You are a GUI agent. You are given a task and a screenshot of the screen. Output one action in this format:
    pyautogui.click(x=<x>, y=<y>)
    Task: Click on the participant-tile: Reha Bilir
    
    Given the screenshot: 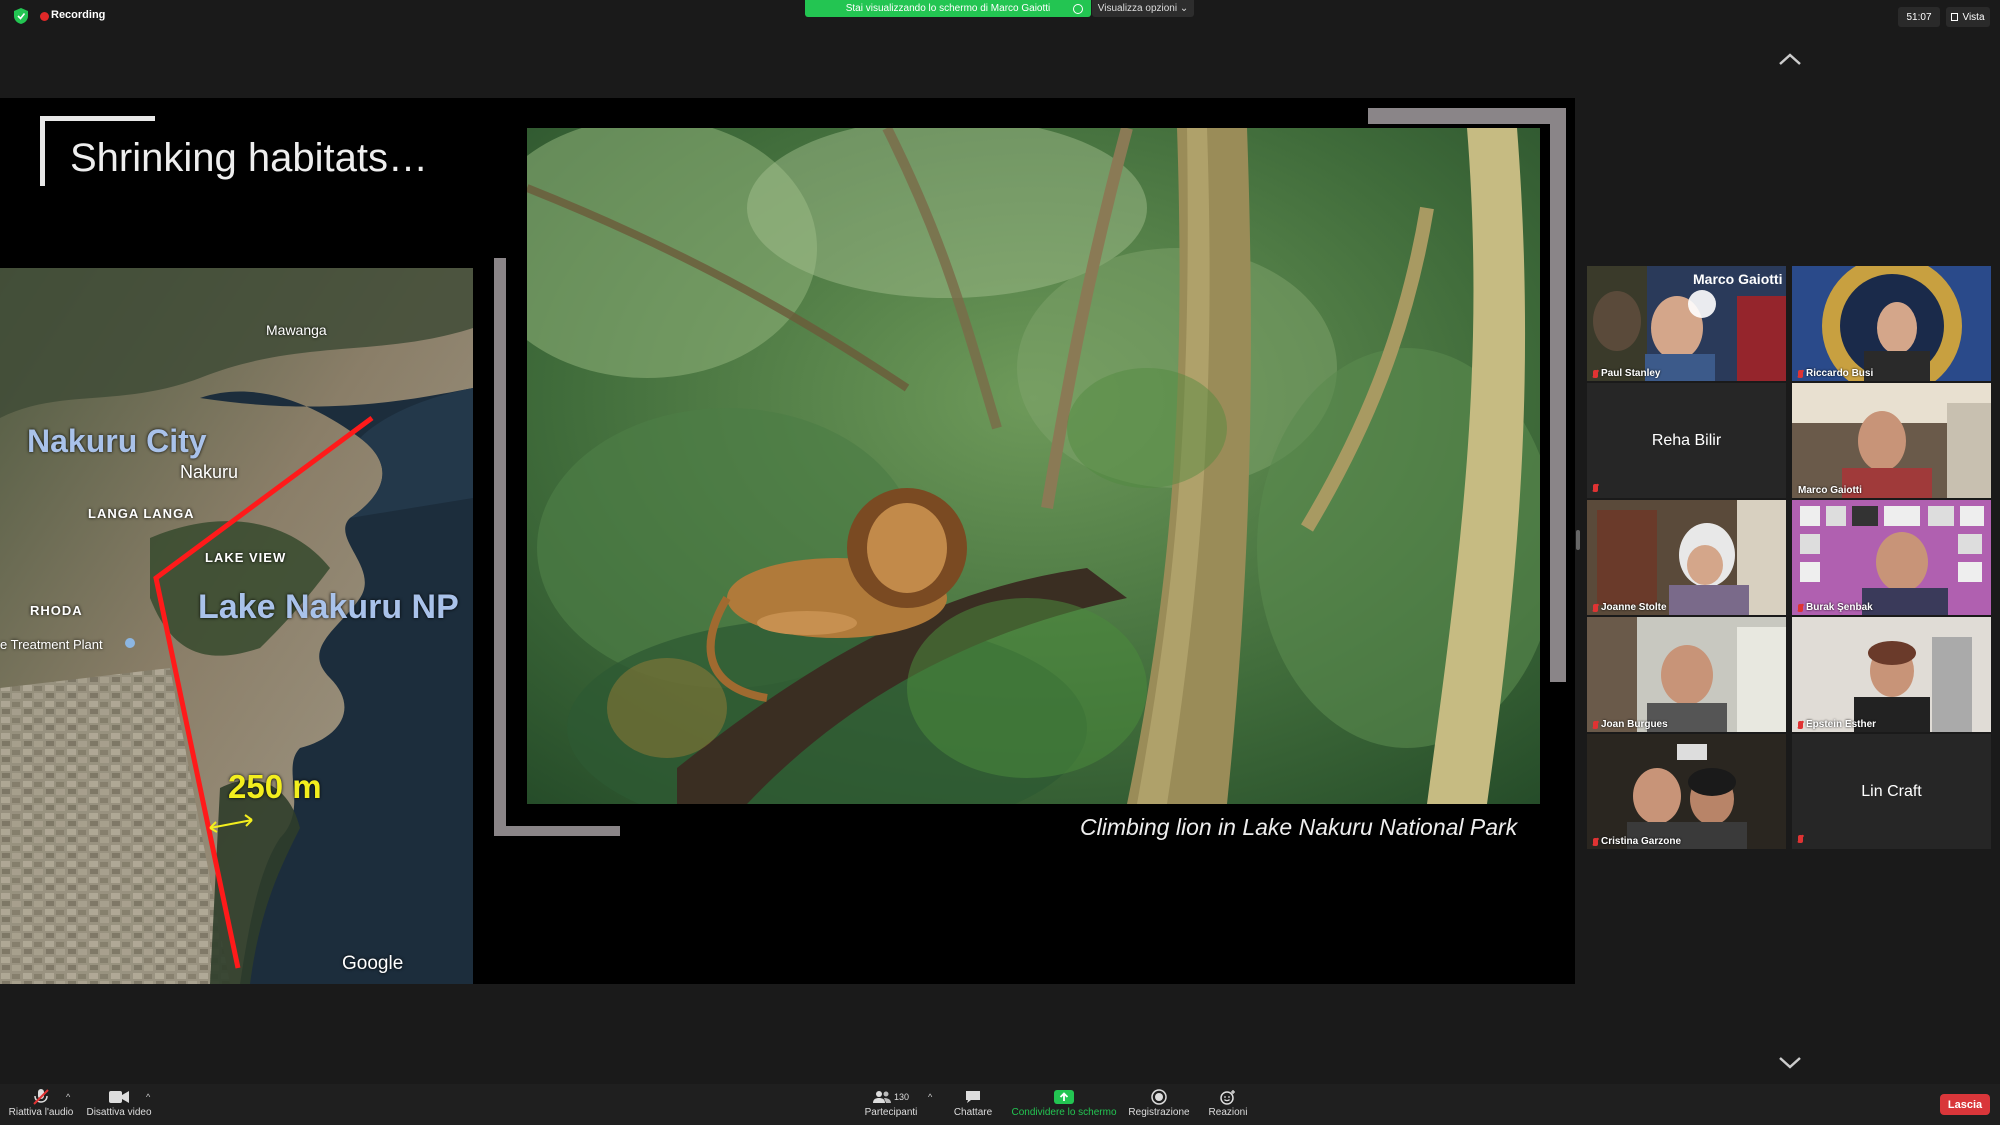 What is the action you would take?
    pyautogui.click(x=1686, y=440)
    